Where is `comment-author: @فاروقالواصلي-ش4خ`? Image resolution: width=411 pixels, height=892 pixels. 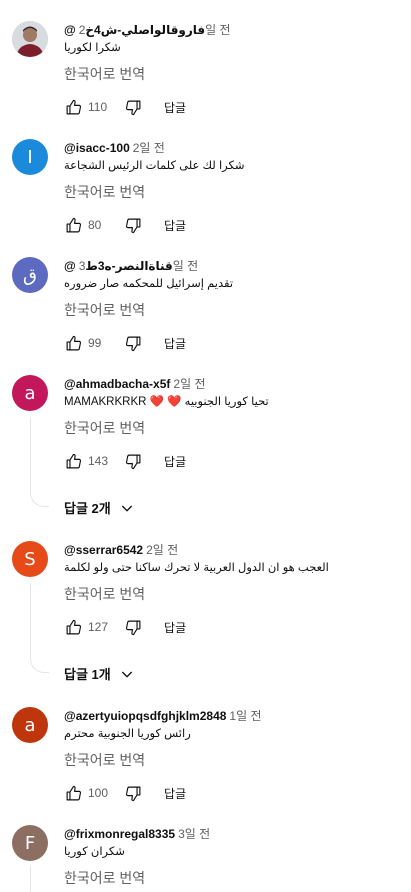 comment-author: @فاروقالواصلي-ش4خ is located at coordinates (134, 30).